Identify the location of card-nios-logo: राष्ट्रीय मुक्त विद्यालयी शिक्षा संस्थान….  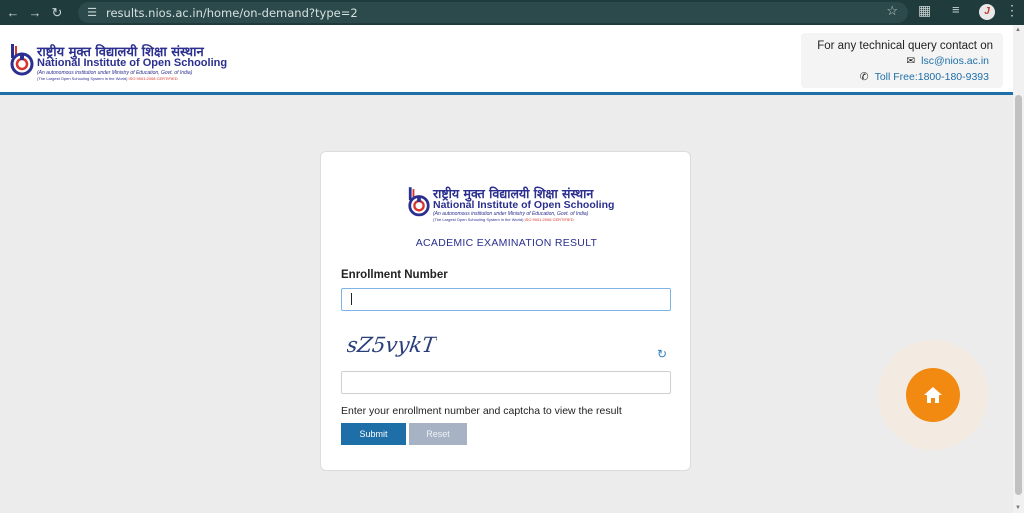
(510, 205).